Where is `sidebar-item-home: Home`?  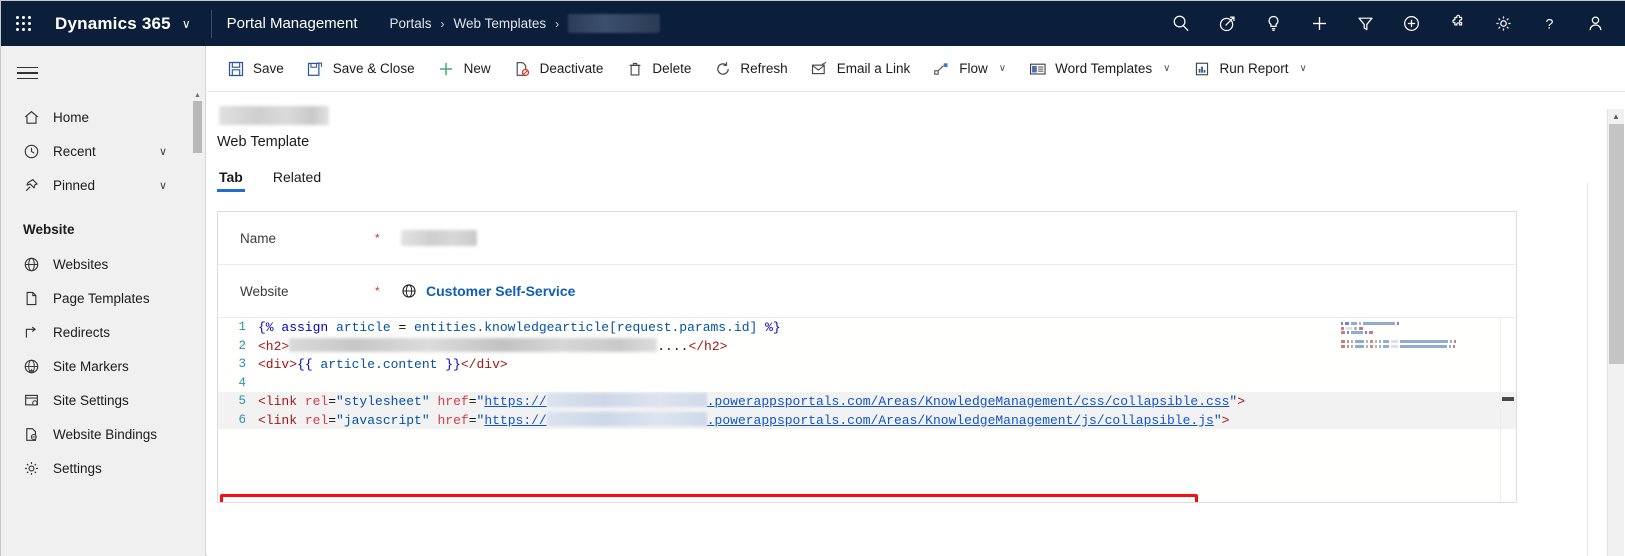 sidebar-item-home: Home is located at coordinates (103, 117).